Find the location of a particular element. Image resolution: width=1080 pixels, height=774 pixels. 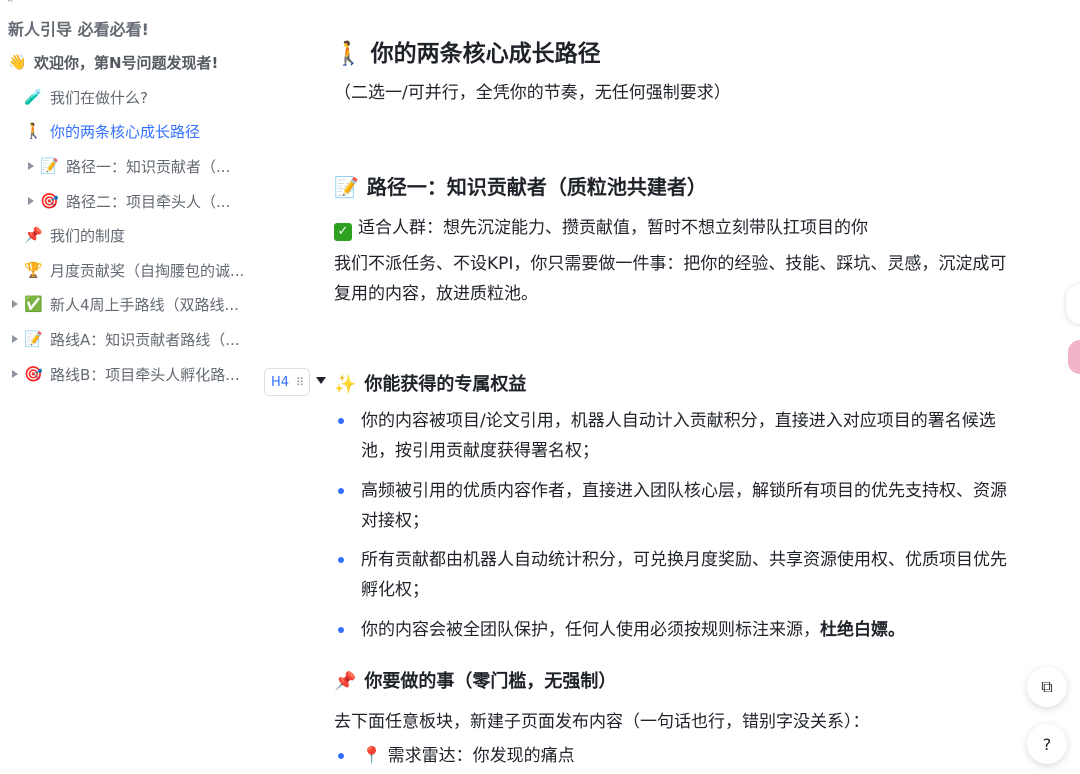

copy-icon: ⧉ is located at coordinates (1047, 686).